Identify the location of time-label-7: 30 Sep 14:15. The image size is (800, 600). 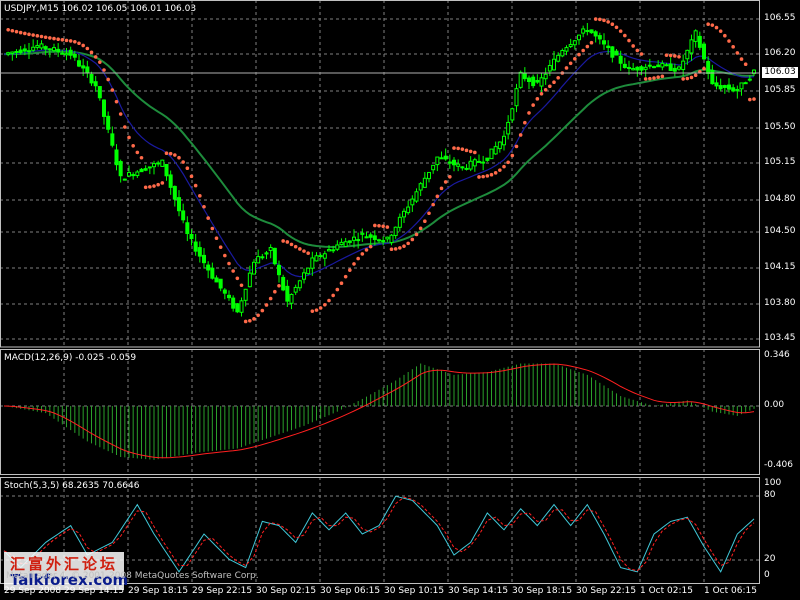
(478, 591).